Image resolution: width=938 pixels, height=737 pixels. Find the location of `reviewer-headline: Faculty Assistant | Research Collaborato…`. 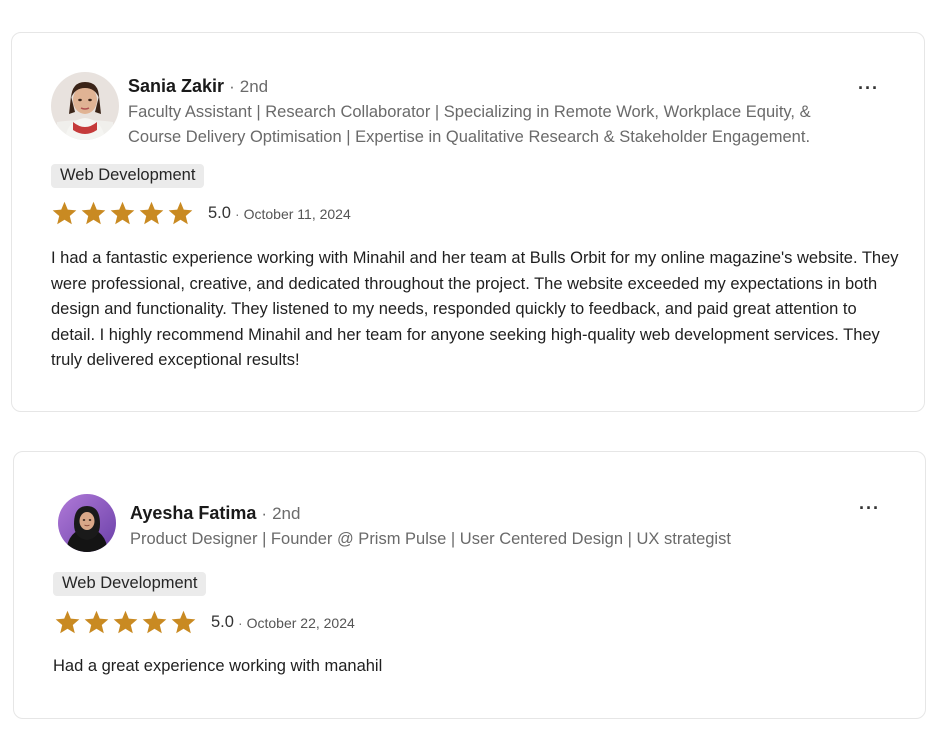

reviewer-headline: Faculty Assistant | Research Collaborato… is located at coordinates (469, 124).